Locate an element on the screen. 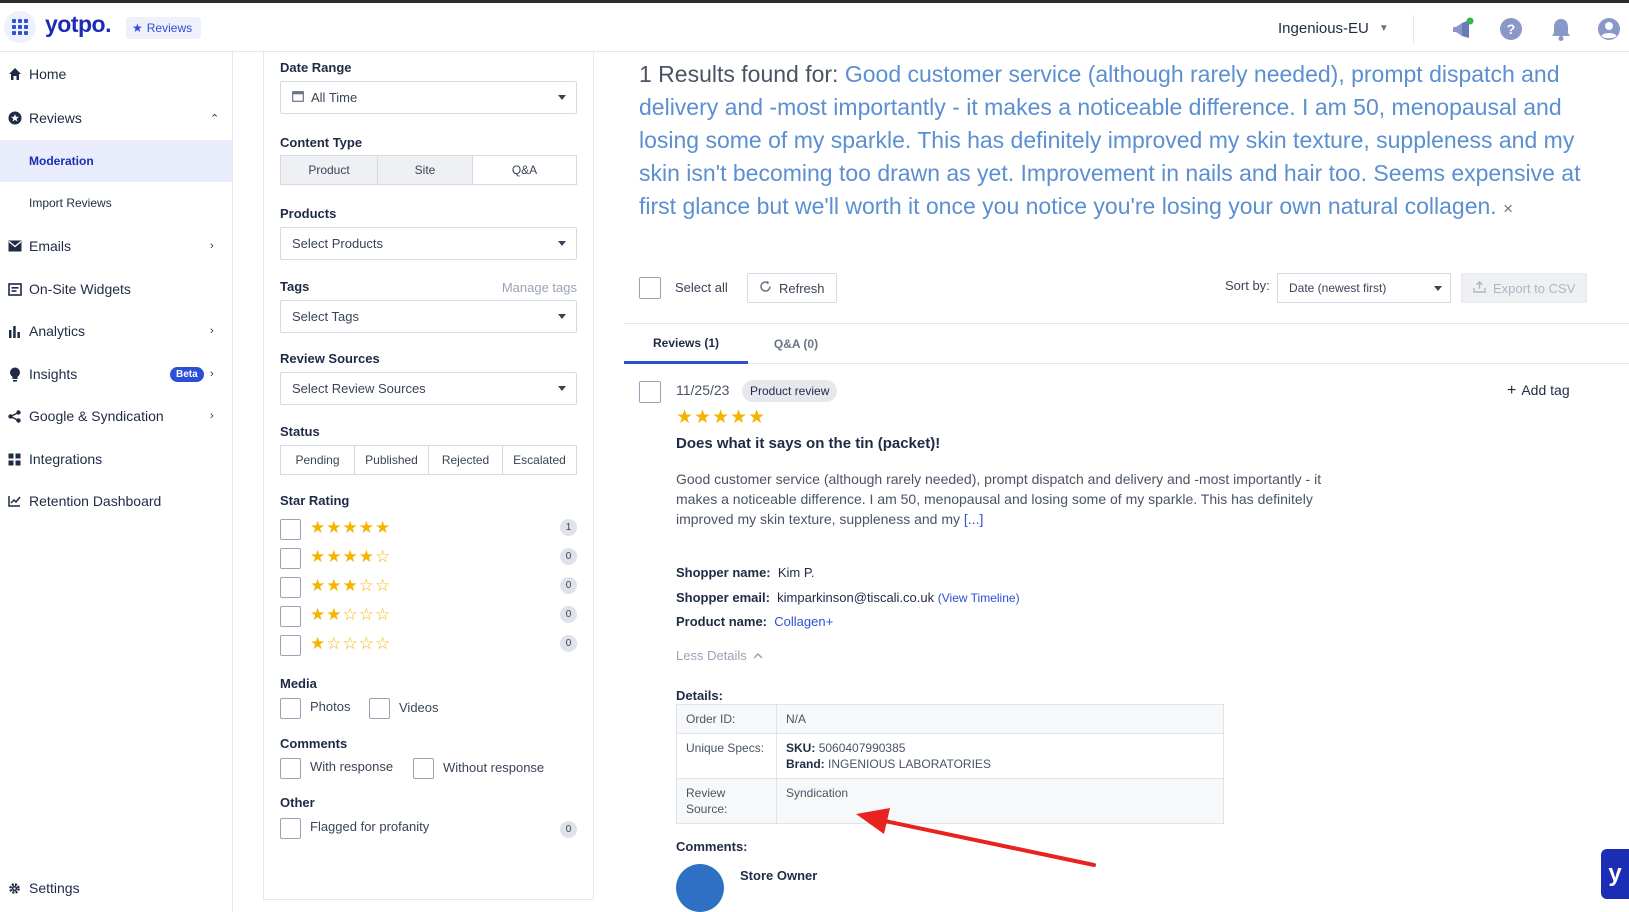  help-icon: ? is located at coordinates (1511, 29).